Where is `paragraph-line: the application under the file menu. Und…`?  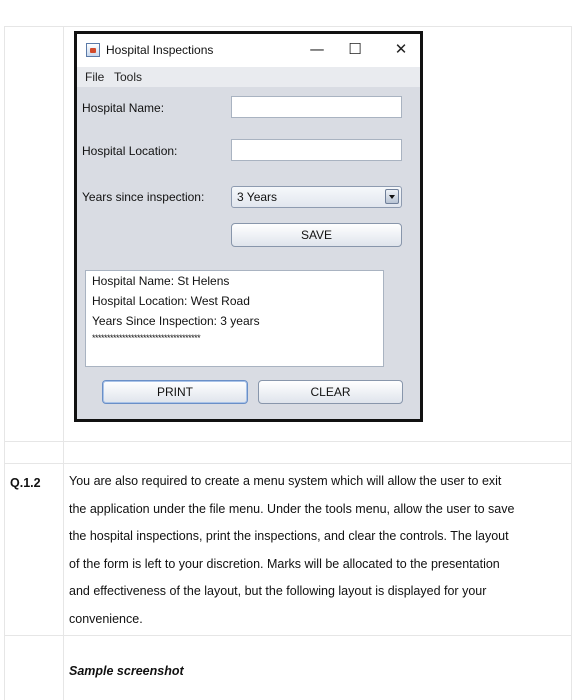 paragraph-line: the application under the file menu. Und… is located at coordinates (292, 508).